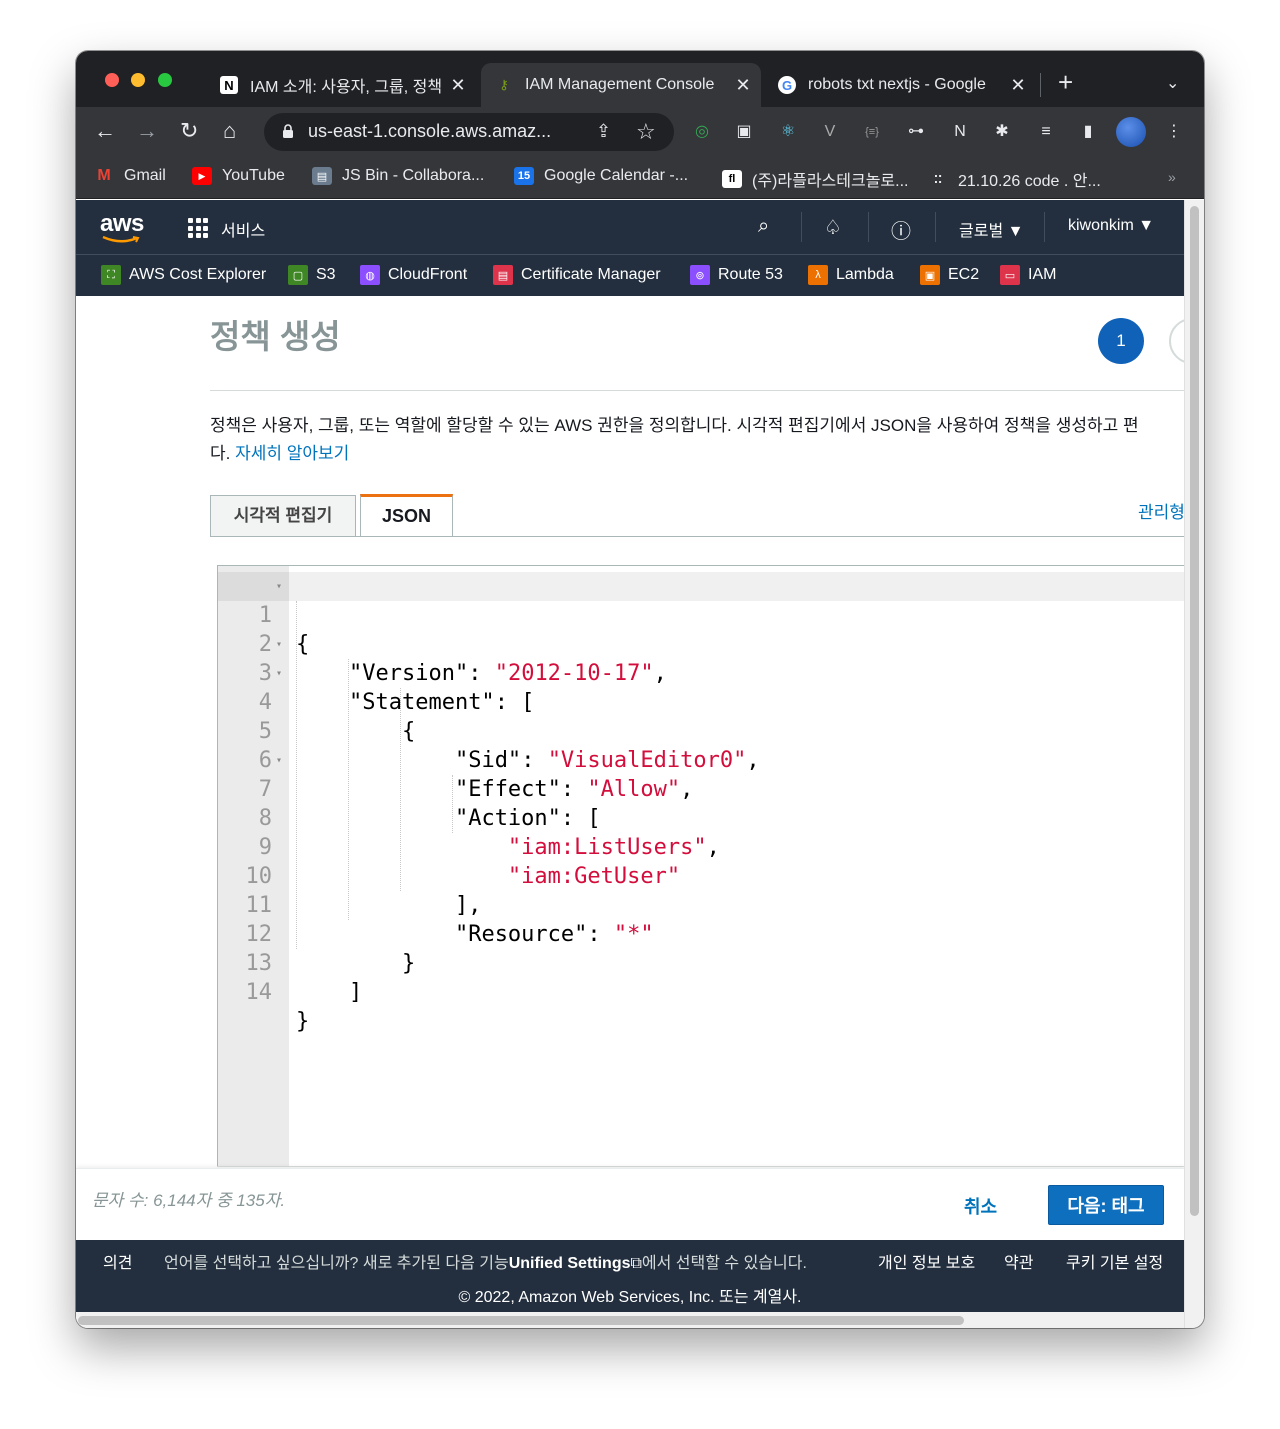 This screenshot has height=1429, width=1280. What do you see at coordinates (1065, 82) in the screenshot?
I see `new-tab-button: +` at bounding box center [1065, 82].